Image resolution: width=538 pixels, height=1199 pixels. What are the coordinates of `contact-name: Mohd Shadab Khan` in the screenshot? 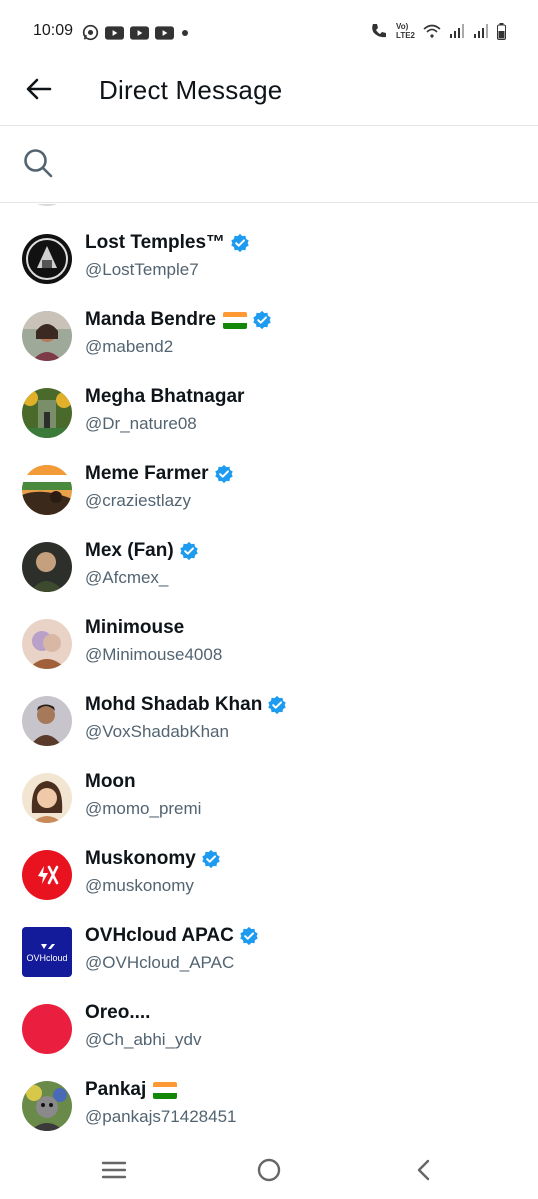 It's located at (174, 704).